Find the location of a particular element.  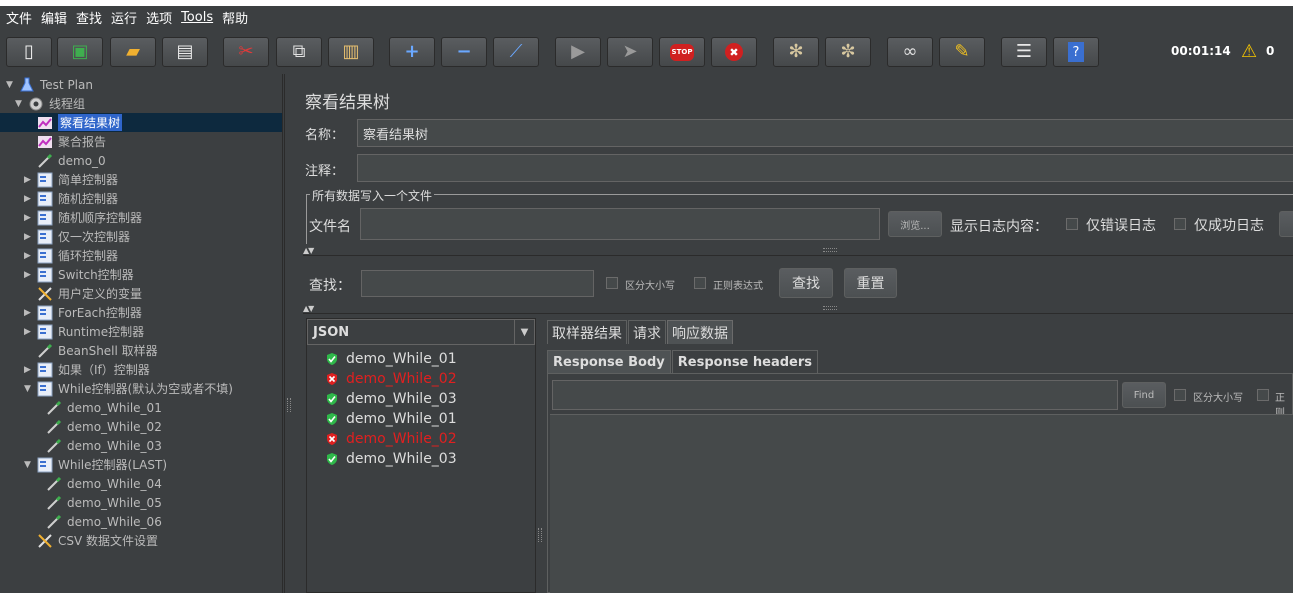

menu-search: 查找 is located at coordinates (89, 17).